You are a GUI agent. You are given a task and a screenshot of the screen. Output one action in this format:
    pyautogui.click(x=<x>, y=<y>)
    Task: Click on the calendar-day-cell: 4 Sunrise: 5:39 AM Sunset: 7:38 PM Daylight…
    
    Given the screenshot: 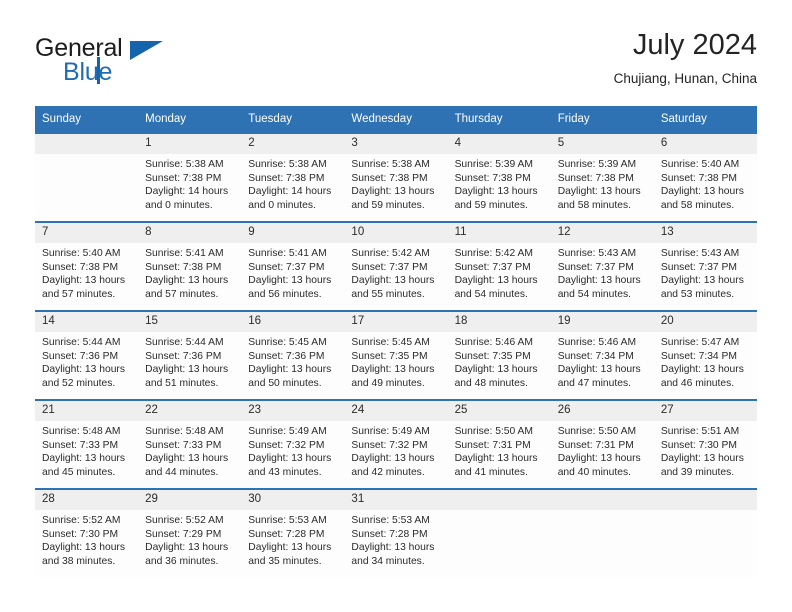 What is the action you would take?
    pyautogui.click(x=499, y=177)
    